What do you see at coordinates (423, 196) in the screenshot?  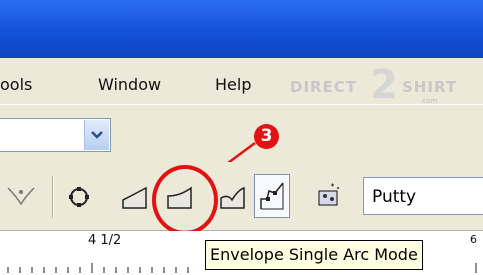 I see `mapping-mode-select: Putty` at bounding box center [423, 196].